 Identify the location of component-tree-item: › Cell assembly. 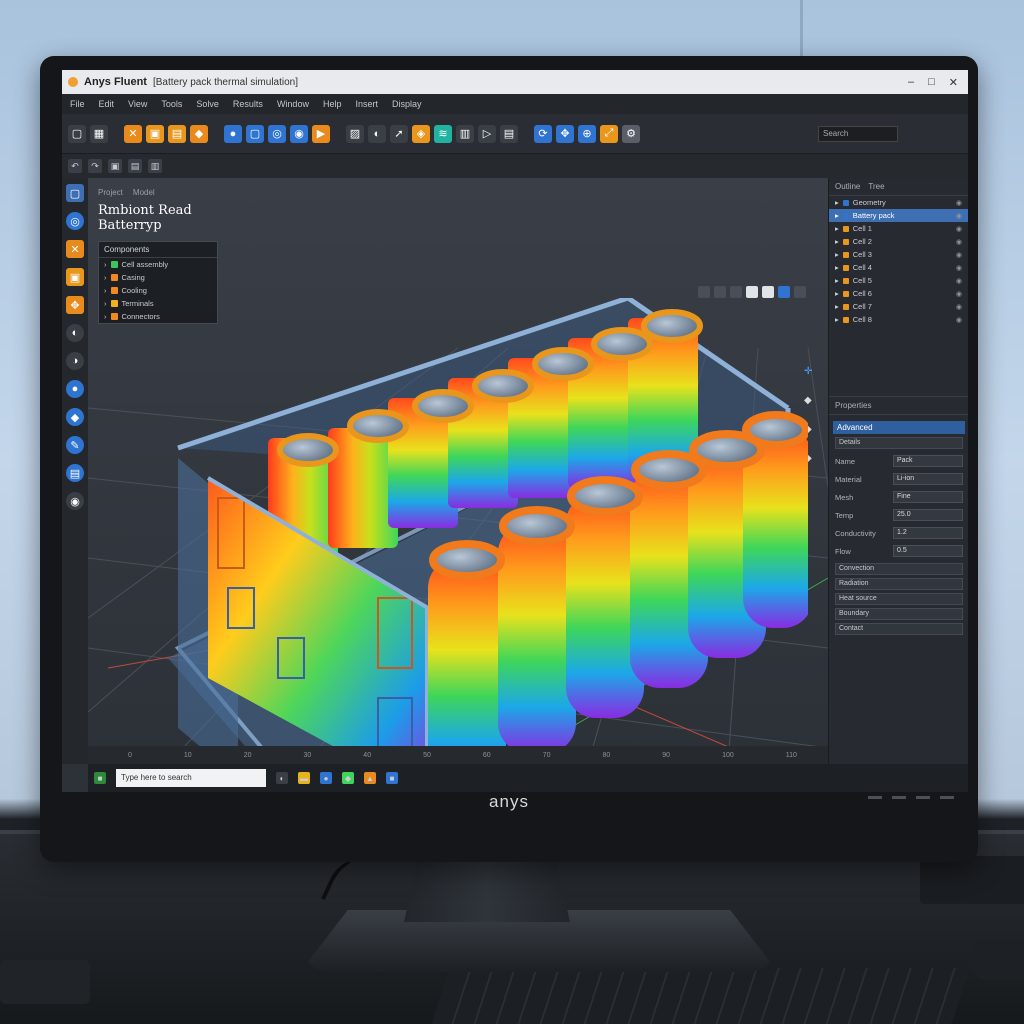
(158, 264).